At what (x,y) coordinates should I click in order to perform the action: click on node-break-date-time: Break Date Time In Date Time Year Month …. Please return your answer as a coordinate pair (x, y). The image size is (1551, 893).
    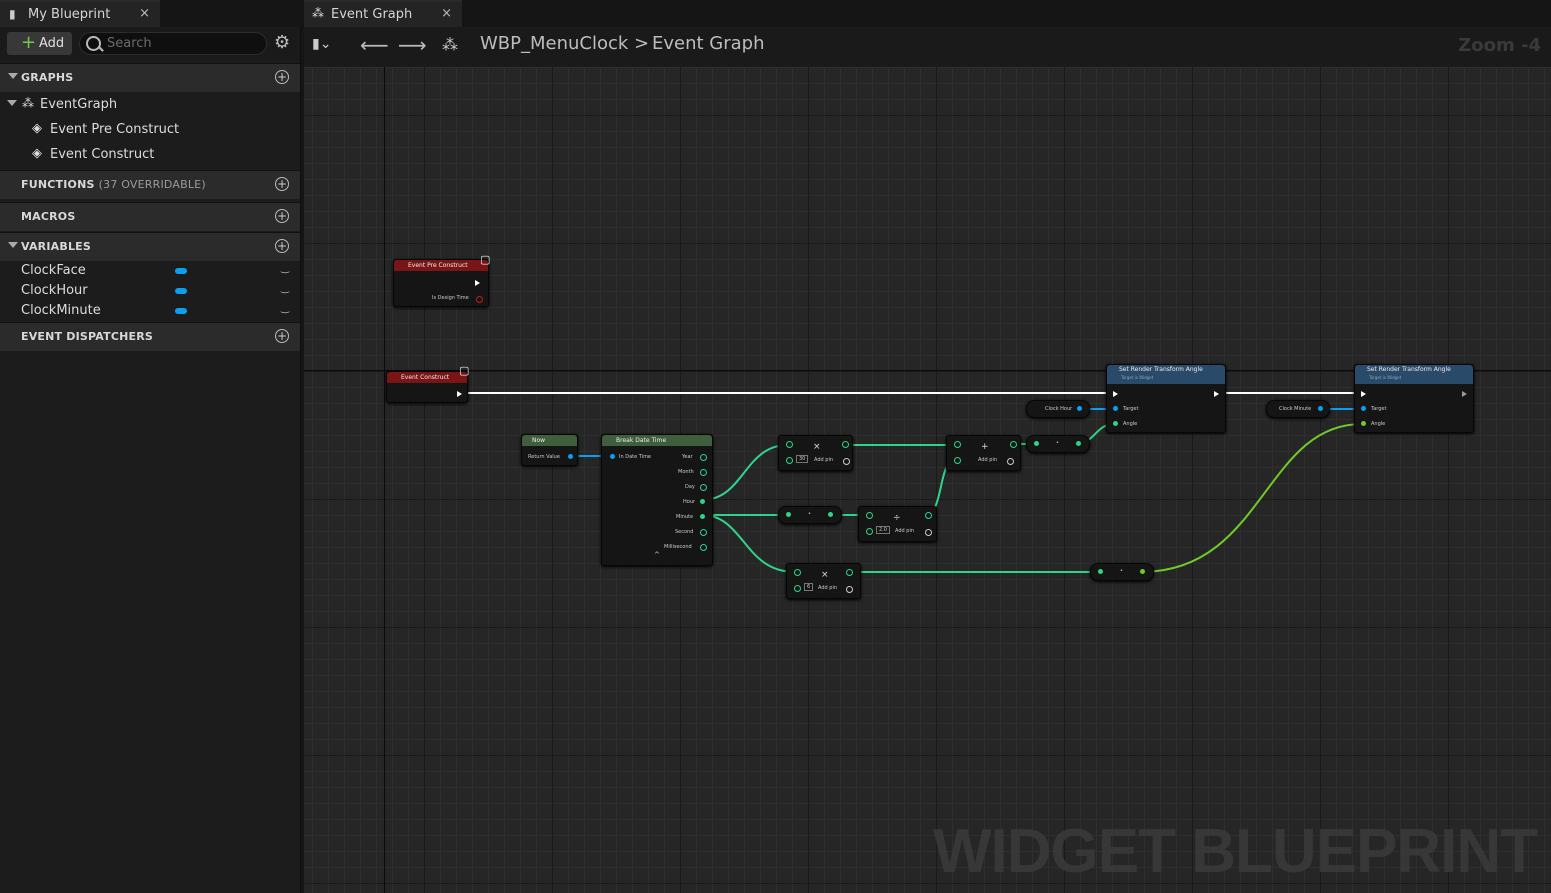
    Looking at the image, I should click on (657, 500).